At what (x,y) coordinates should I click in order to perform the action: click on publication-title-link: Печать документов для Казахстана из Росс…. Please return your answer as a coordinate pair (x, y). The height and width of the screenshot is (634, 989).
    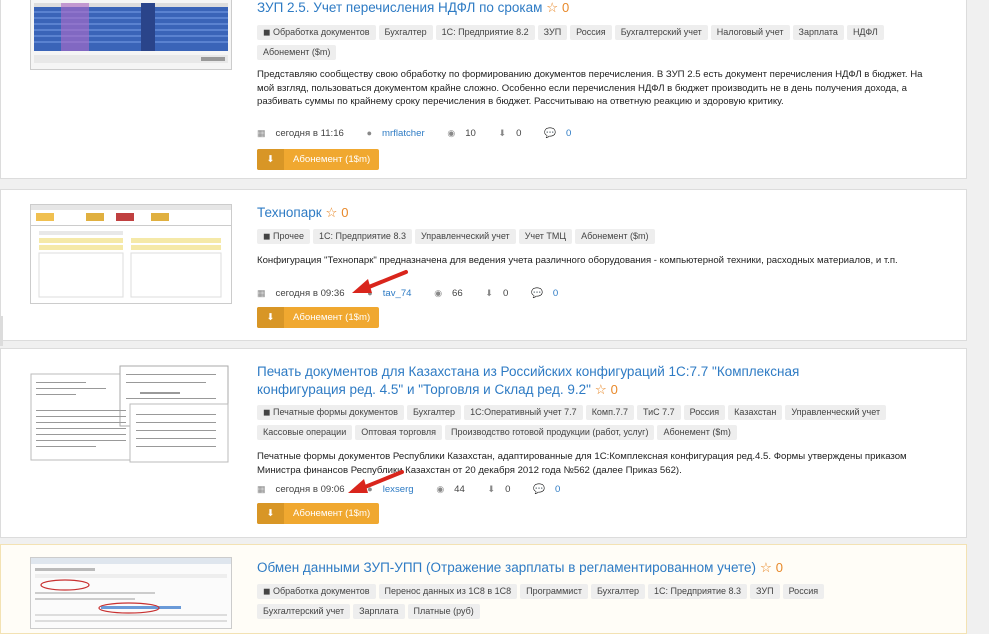
    Looking at the image, I should click on (561, 381).